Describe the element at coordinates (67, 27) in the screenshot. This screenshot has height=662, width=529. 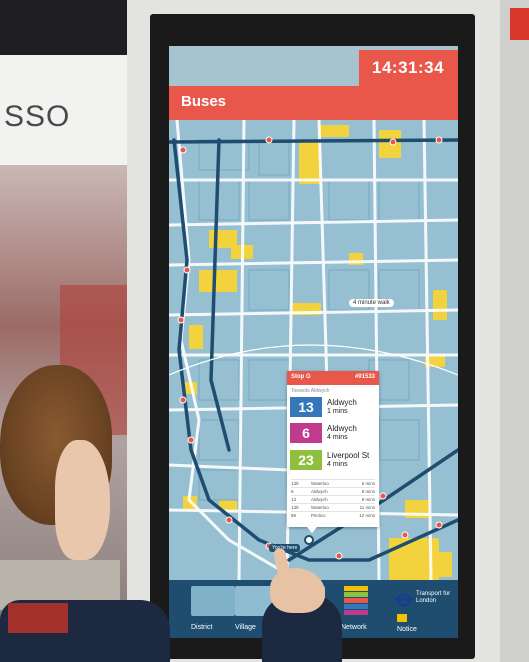
I see `shop-awning` at that location.